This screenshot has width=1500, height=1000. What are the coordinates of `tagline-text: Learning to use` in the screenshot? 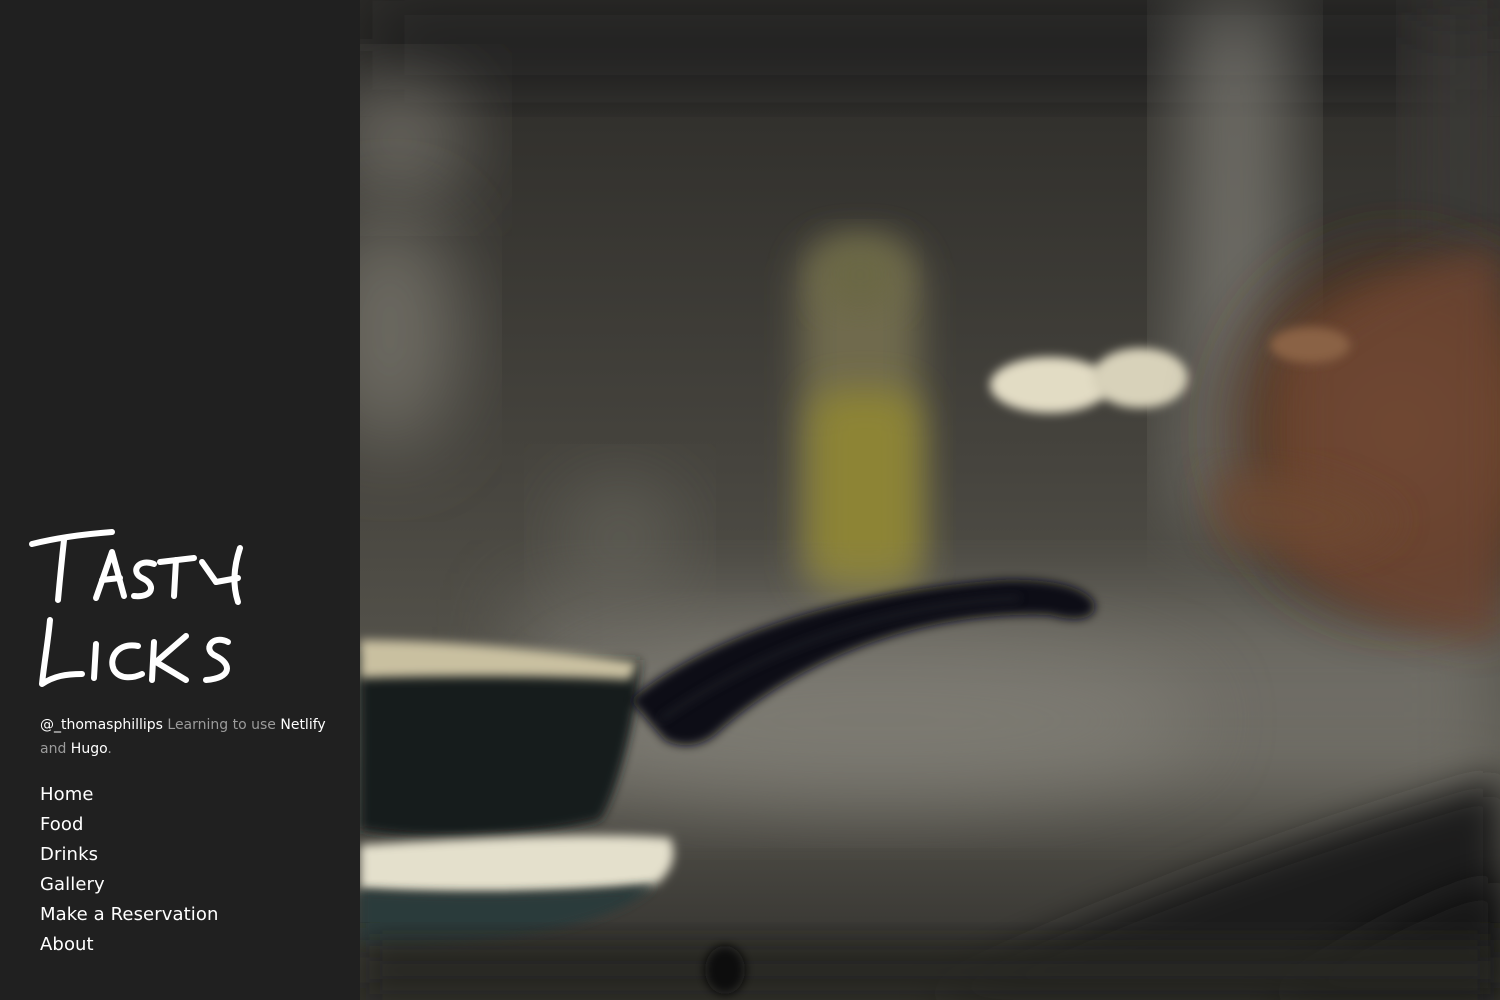 It's located at (221, 725).